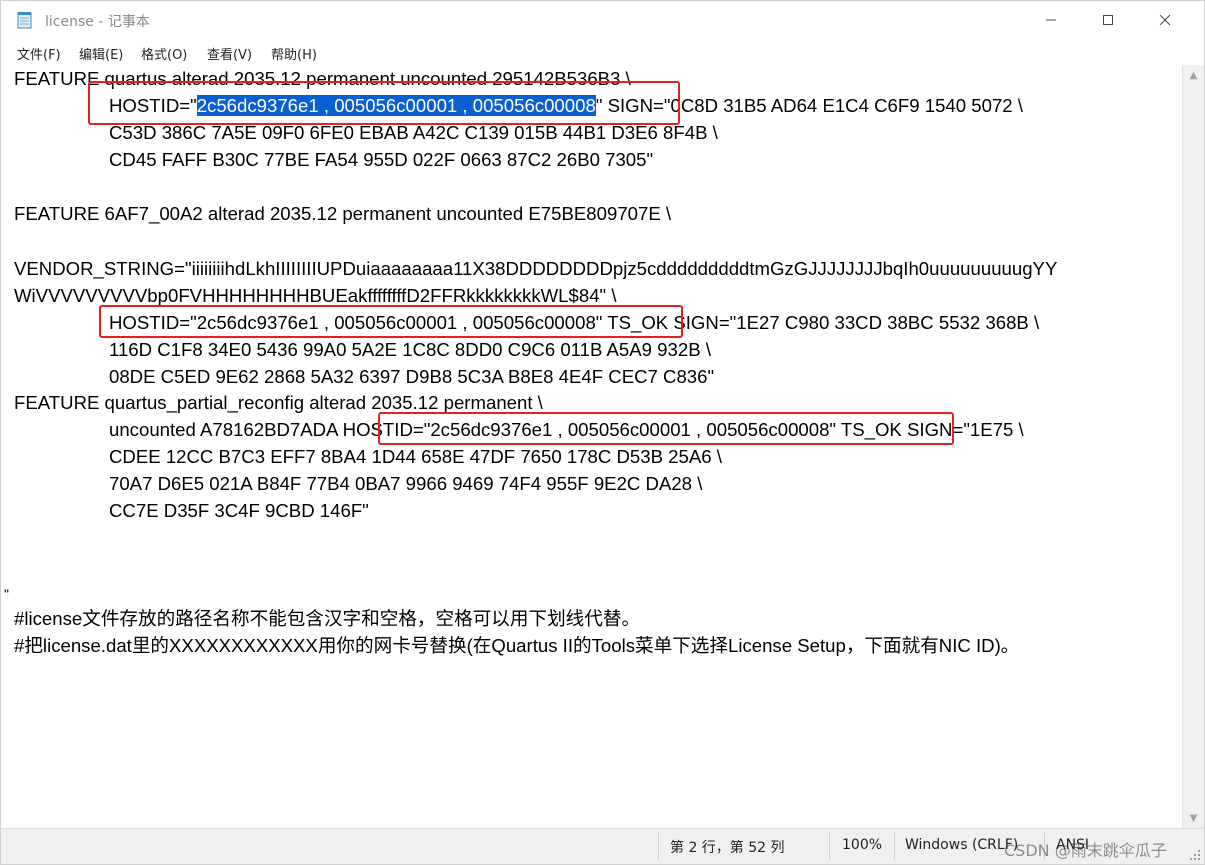 The image size is (1205, 865). What do you see at coordinates (1193, 818) in the screenshot?
I see `scroll-down-icon: ▼` at bounding box center [1193, 818].